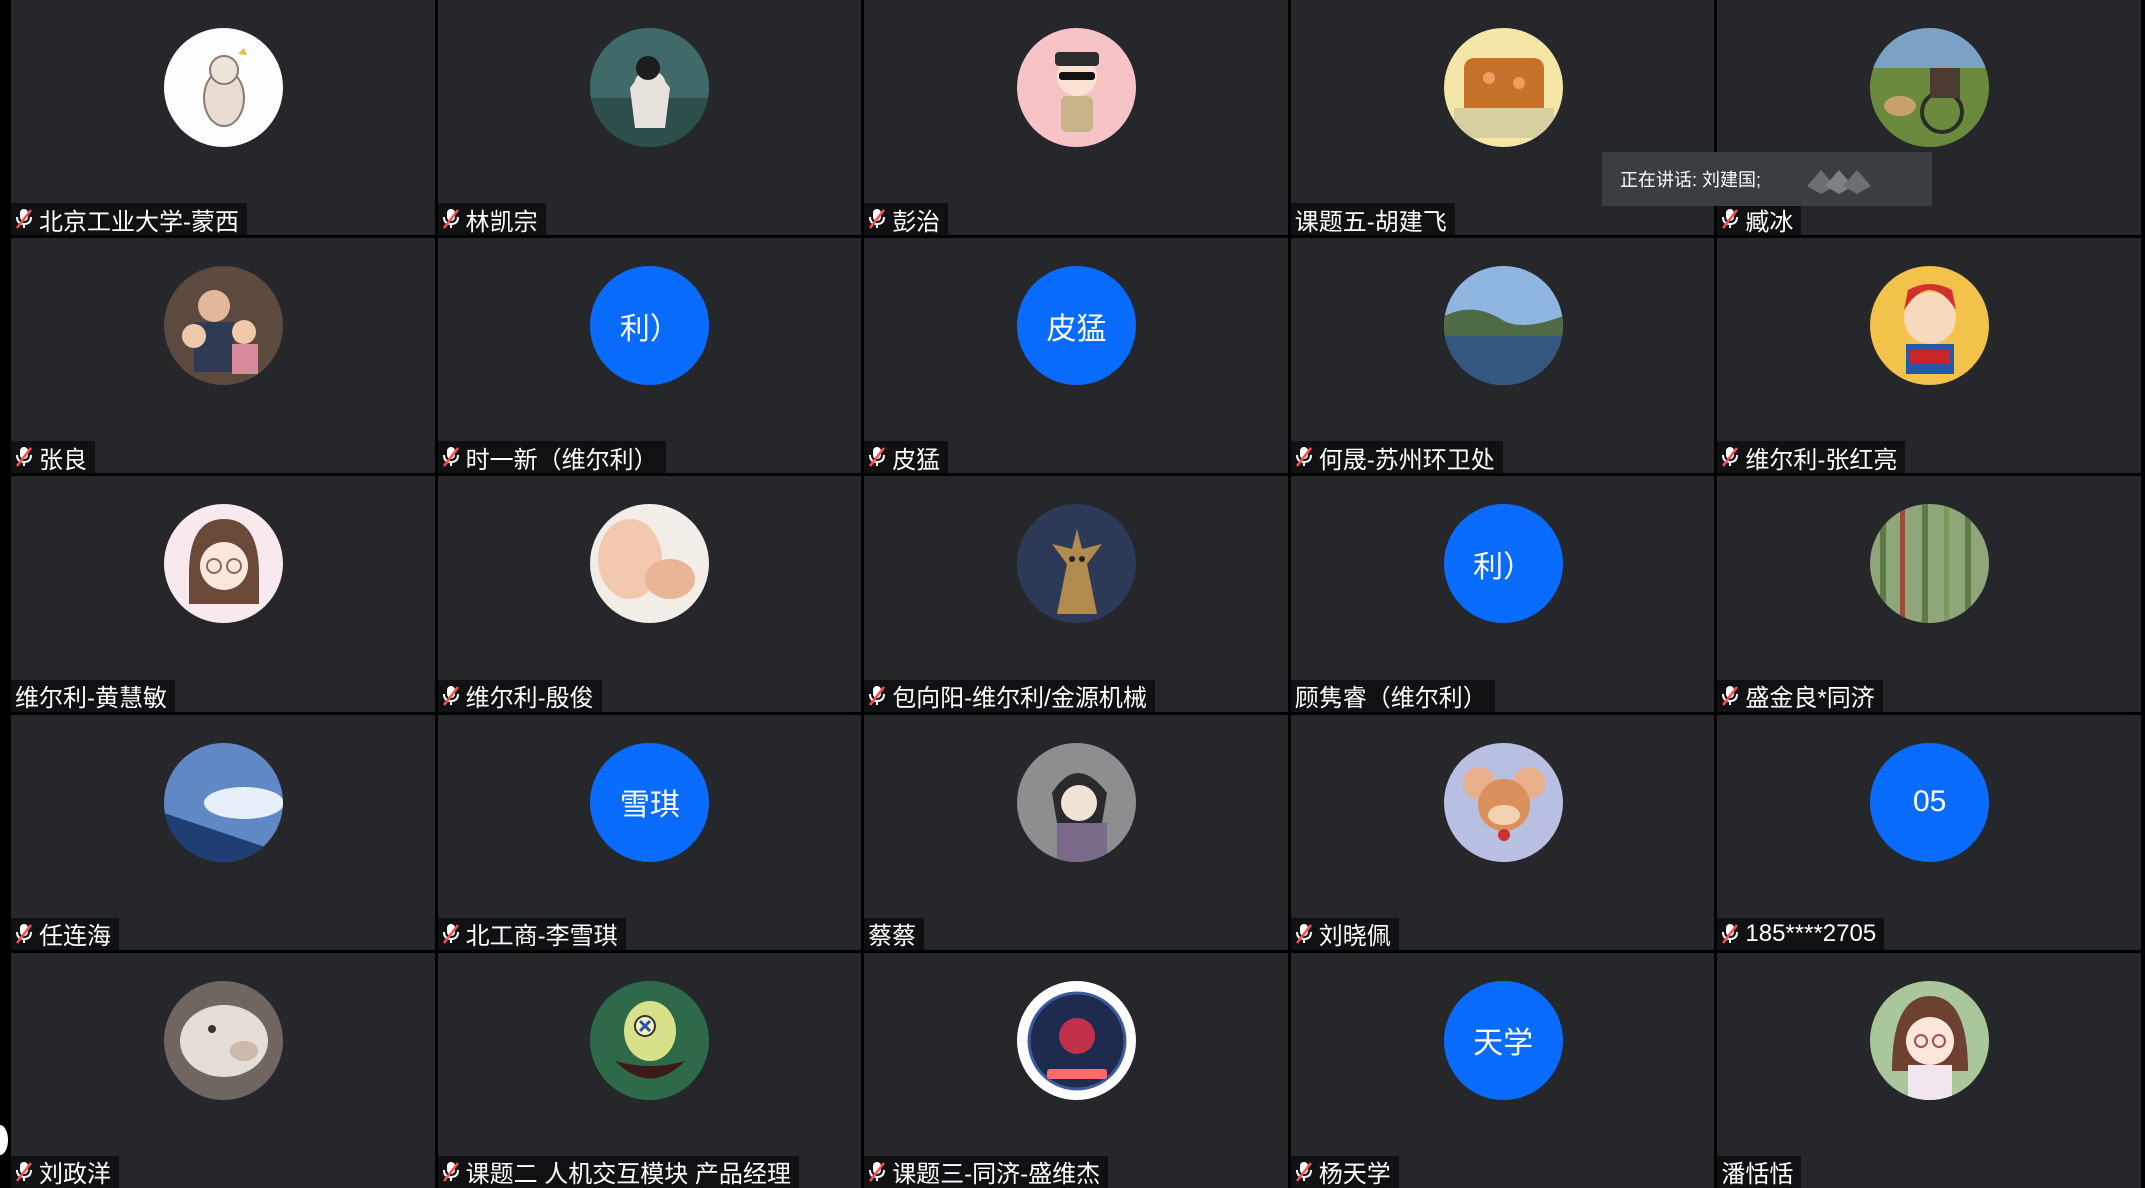 The width and height of the screenshot is (2145, 1188). I want to click on participant-tile: 林凯宗, so click(649, 118).